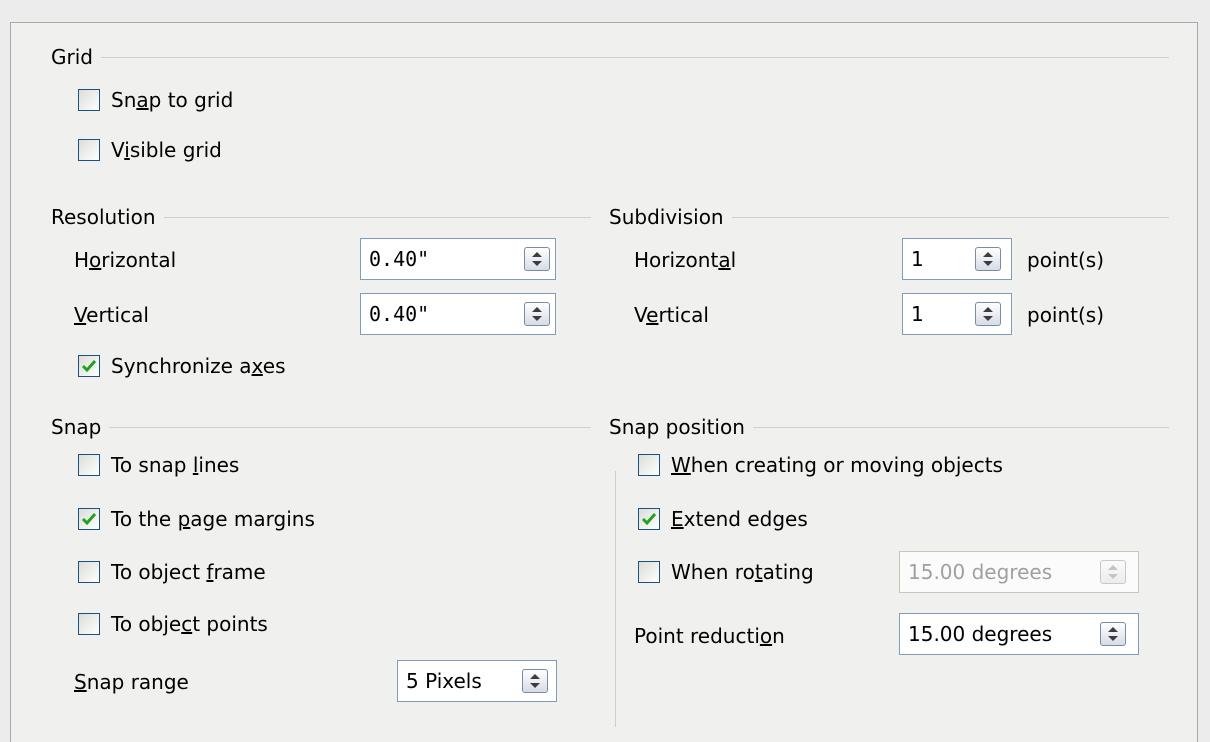 This screenshot has width=1210, height=742. I want to click on resolution-section-title: Resolution, so click(103, 217).